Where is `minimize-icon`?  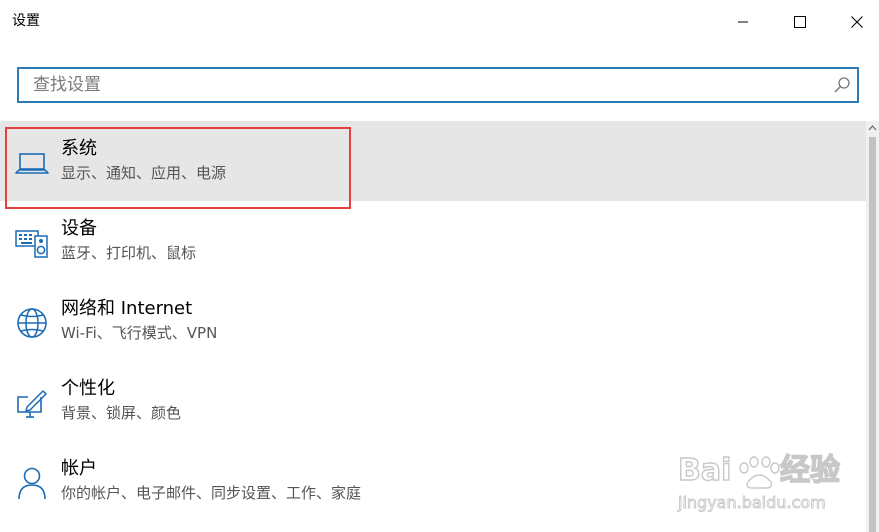 minimize-icon is located at coordinates (743, 22).